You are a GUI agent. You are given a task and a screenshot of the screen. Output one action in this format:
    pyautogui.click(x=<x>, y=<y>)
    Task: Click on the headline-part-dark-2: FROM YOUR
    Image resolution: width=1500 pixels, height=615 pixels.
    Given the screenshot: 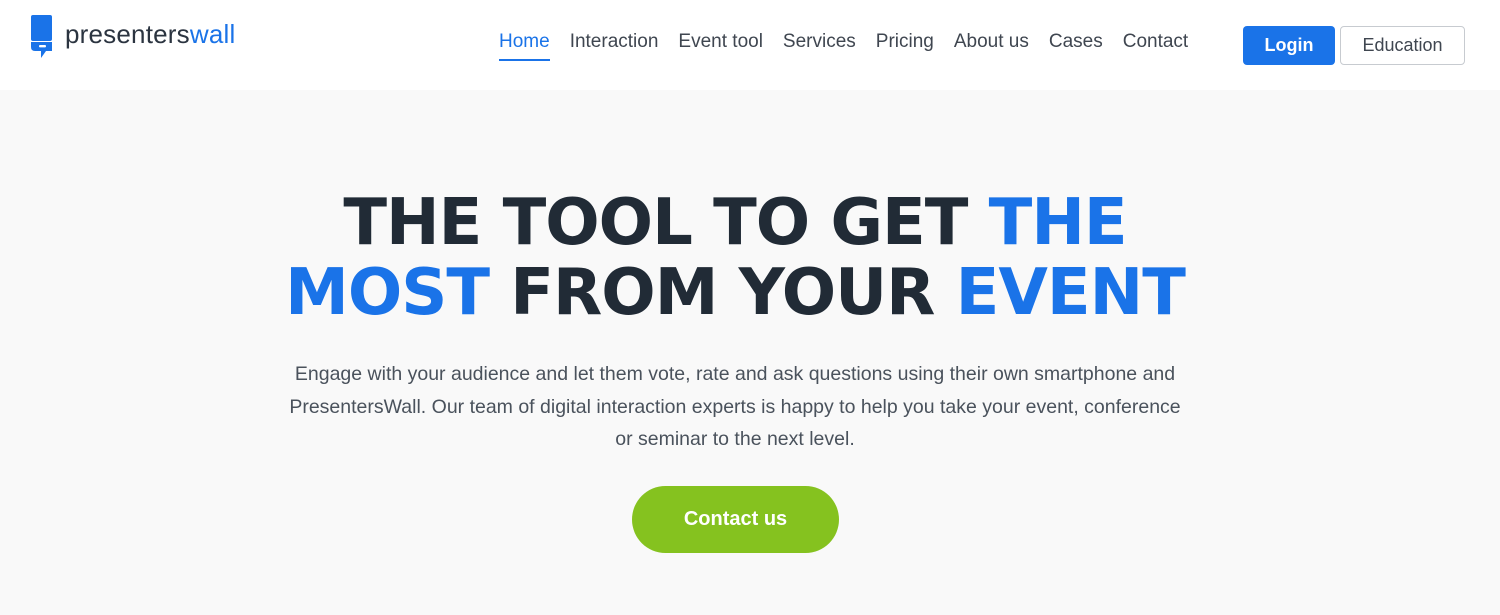 What is the action you would take?
    pyautogui.click(x=722, y=293)
    